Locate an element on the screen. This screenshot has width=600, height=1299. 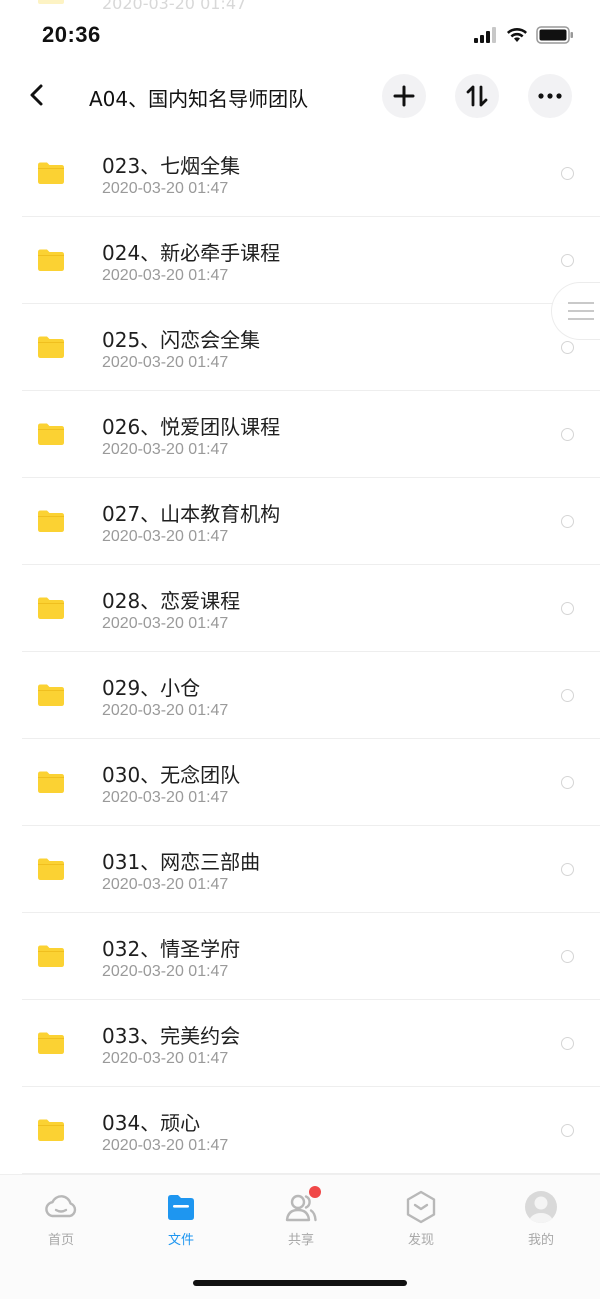
tab-label: 我的 is located at coordinates (540, 1240).